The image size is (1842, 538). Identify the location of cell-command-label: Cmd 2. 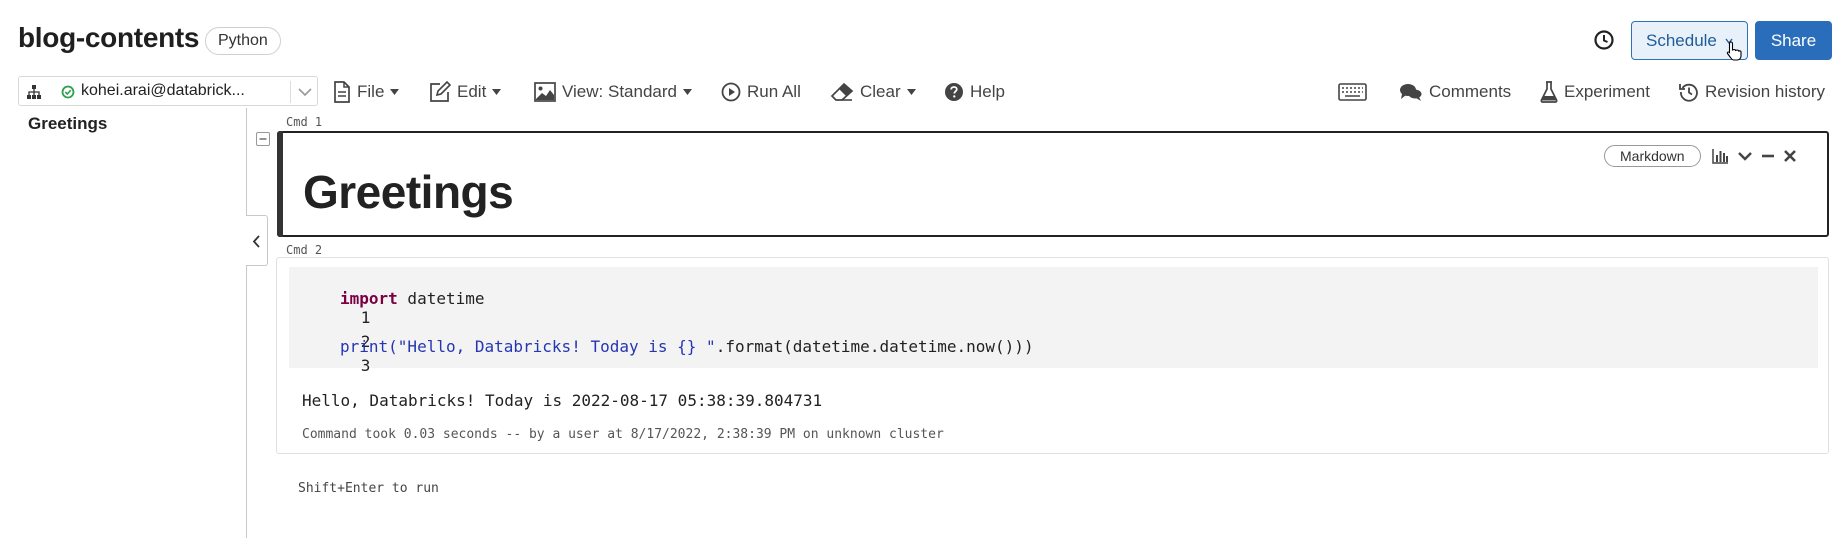
(304, 250).